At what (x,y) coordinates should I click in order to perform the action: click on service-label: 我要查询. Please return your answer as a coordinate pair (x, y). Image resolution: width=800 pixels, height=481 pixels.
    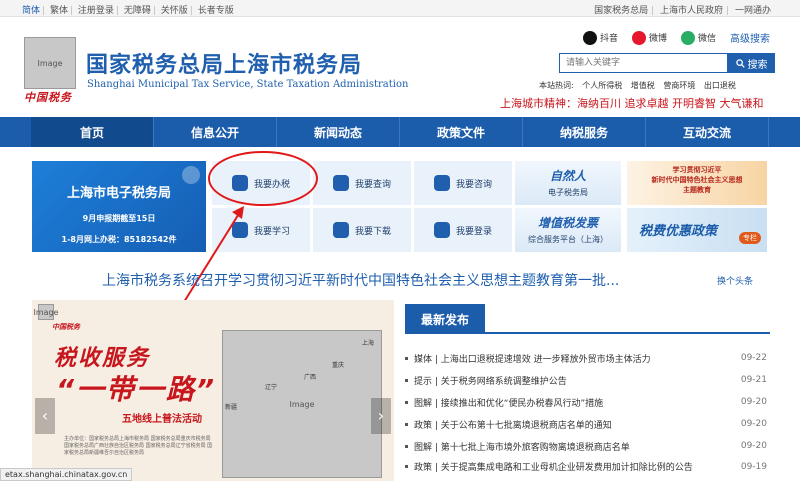
    Looking at the image, I should click on (372, 184).